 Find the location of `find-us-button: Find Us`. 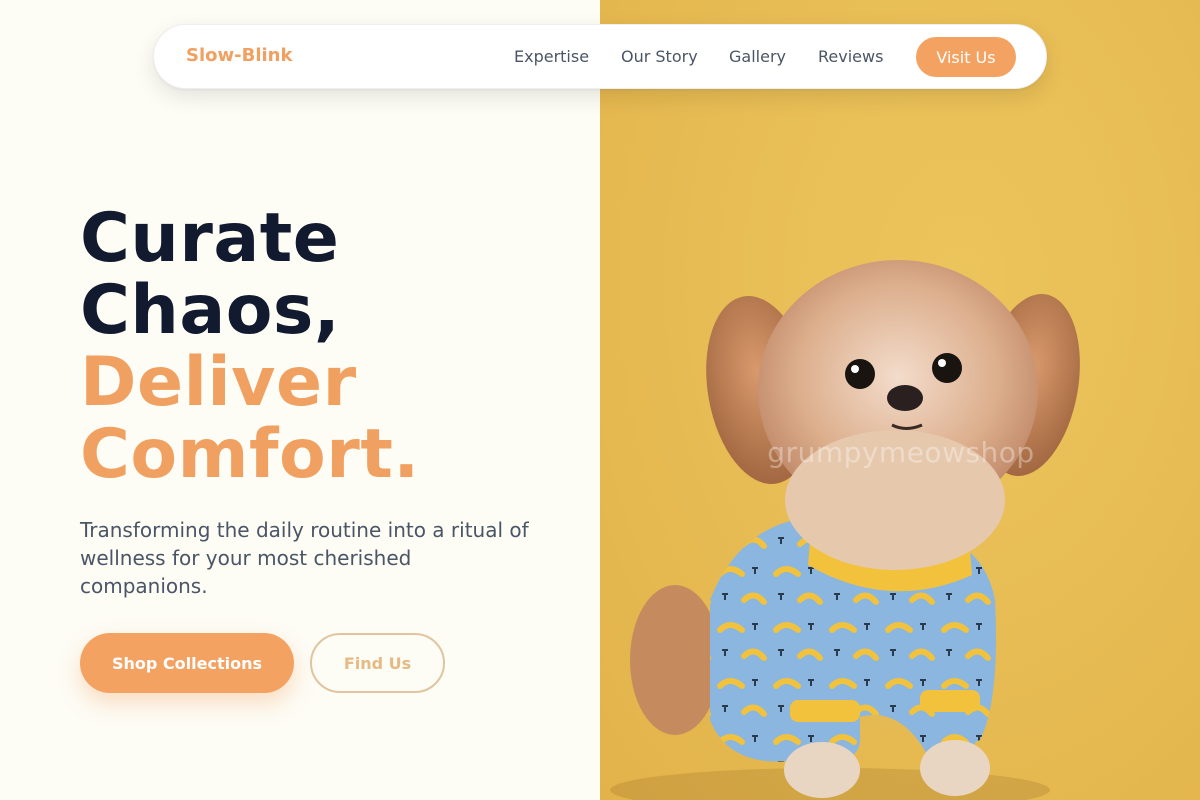

find-us-button: Find Us is located at coordinates (377, 663).